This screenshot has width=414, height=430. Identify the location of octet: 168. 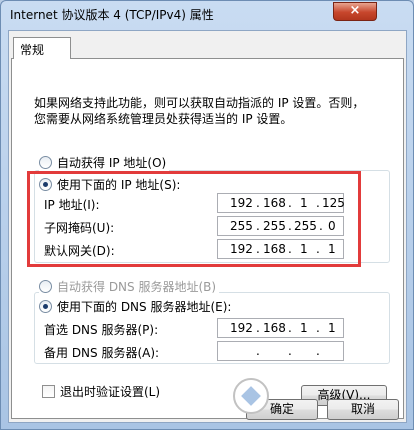
(274, 328).